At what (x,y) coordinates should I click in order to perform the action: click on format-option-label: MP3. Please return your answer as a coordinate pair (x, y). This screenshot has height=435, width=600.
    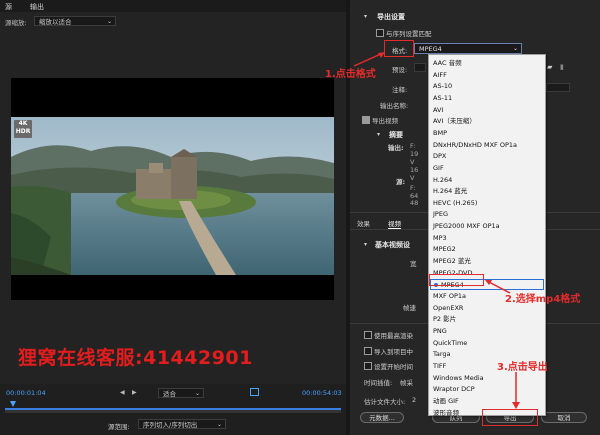
    Looking at the image, I should click on (440, 237).